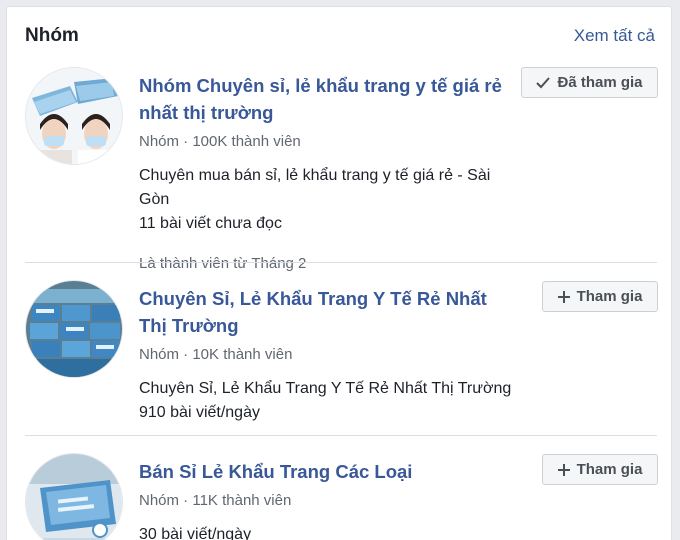 The image size is (680, 540). I want to click on group-meta: Nhóm · 10K thành viên, so click(216, 354).